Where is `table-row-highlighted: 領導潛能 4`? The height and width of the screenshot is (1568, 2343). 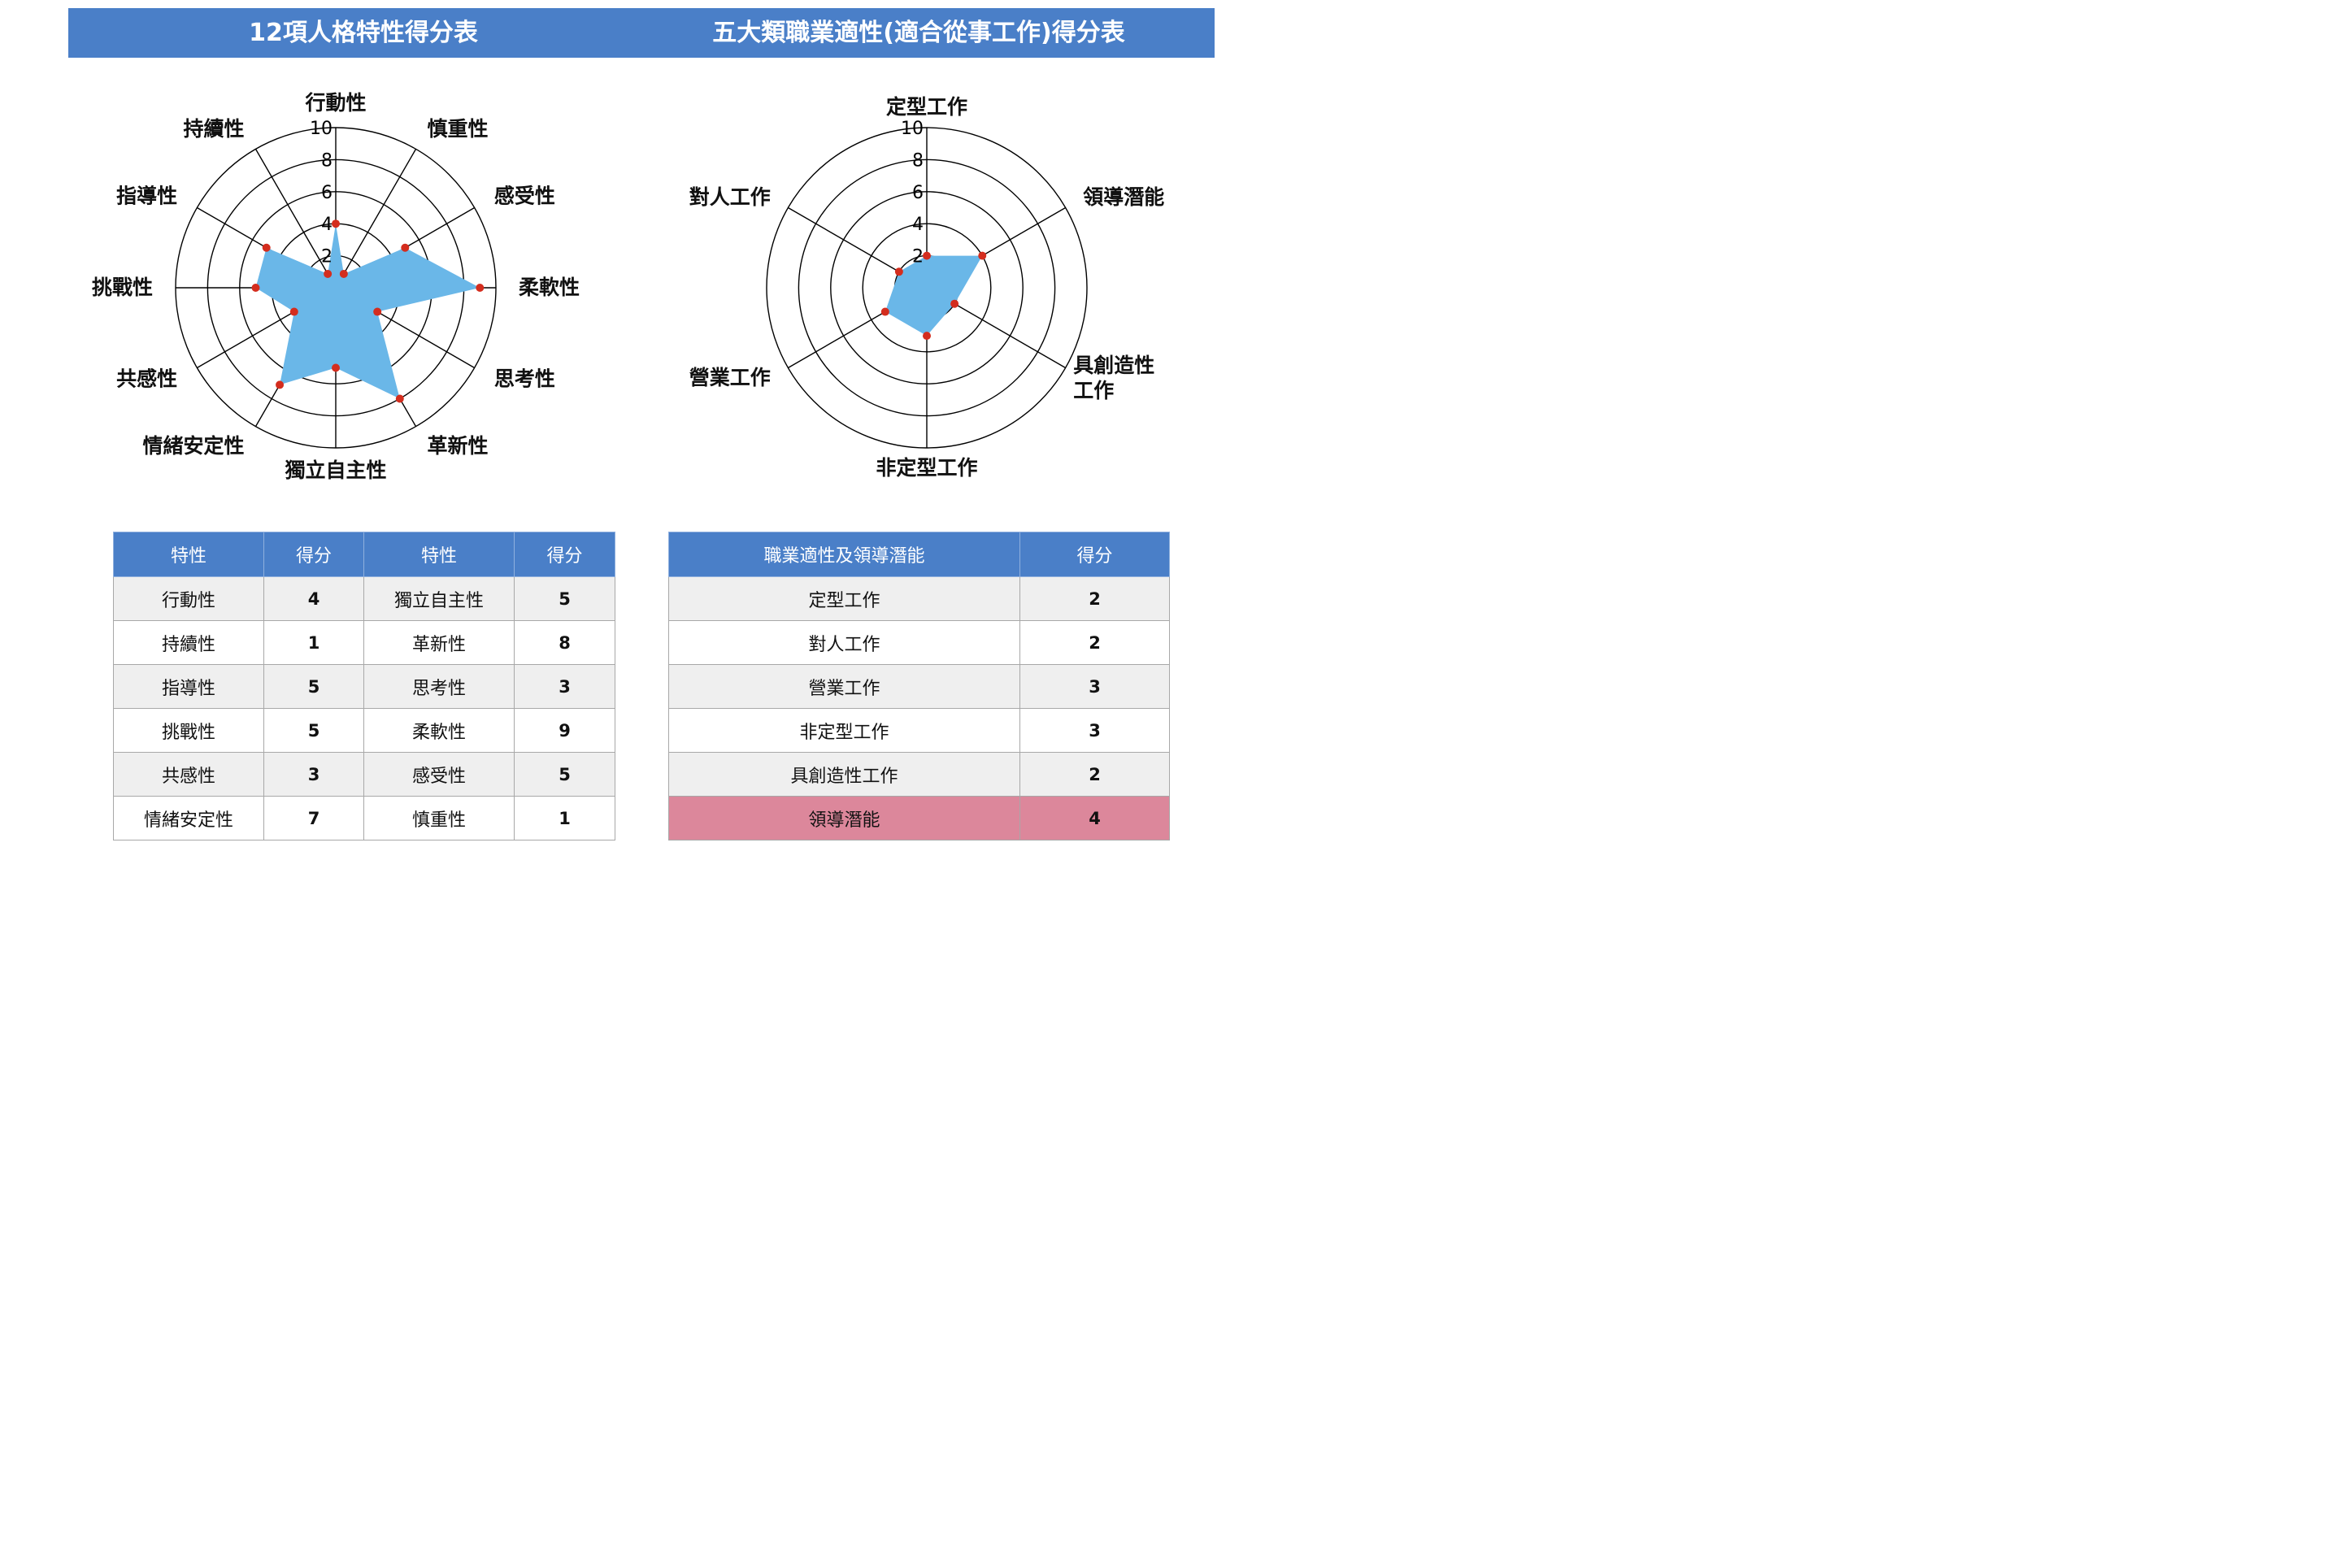 table-row-highlighted: 領導潛能 4 is located at coordinates (919, 818).